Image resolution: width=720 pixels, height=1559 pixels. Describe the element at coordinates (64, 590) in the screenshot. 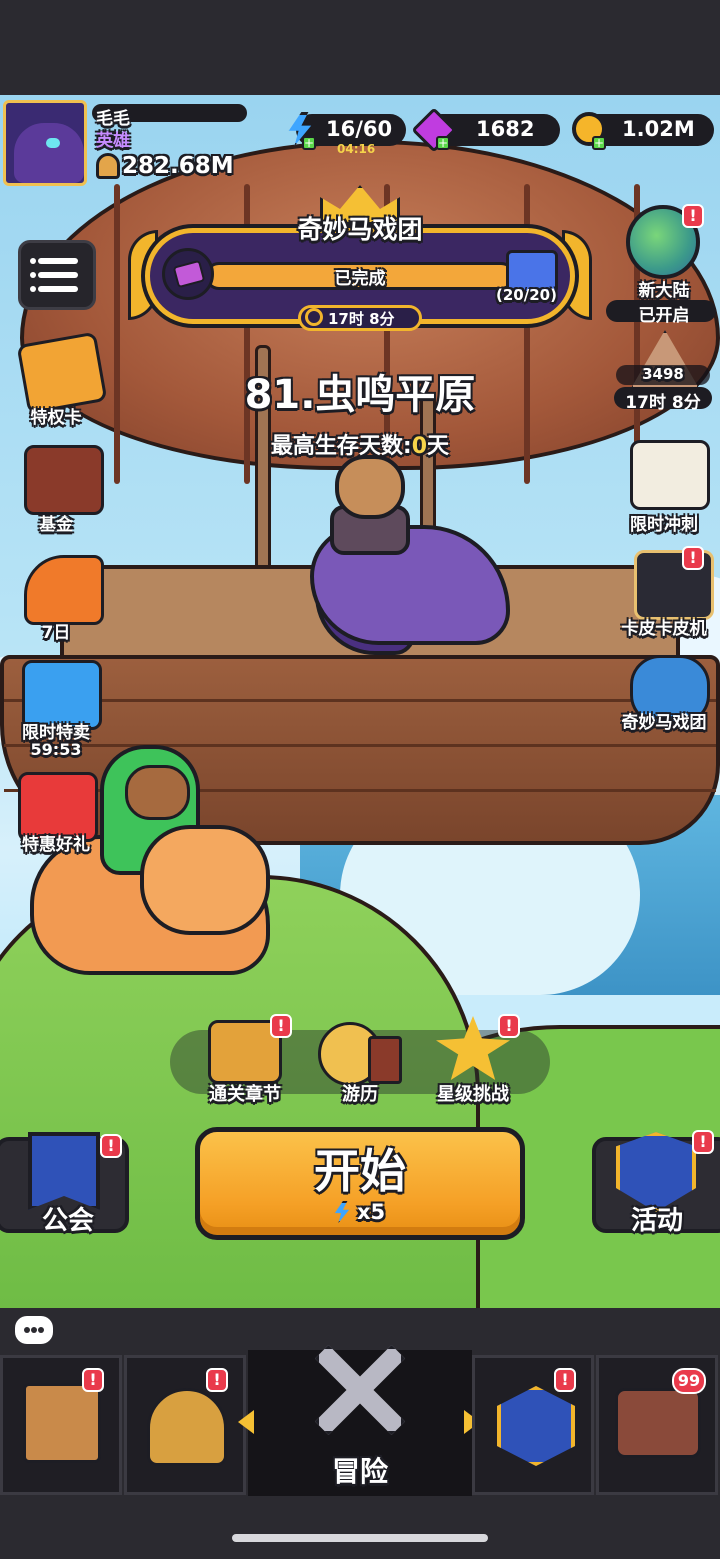

I see `seven-day-icon` at that location.